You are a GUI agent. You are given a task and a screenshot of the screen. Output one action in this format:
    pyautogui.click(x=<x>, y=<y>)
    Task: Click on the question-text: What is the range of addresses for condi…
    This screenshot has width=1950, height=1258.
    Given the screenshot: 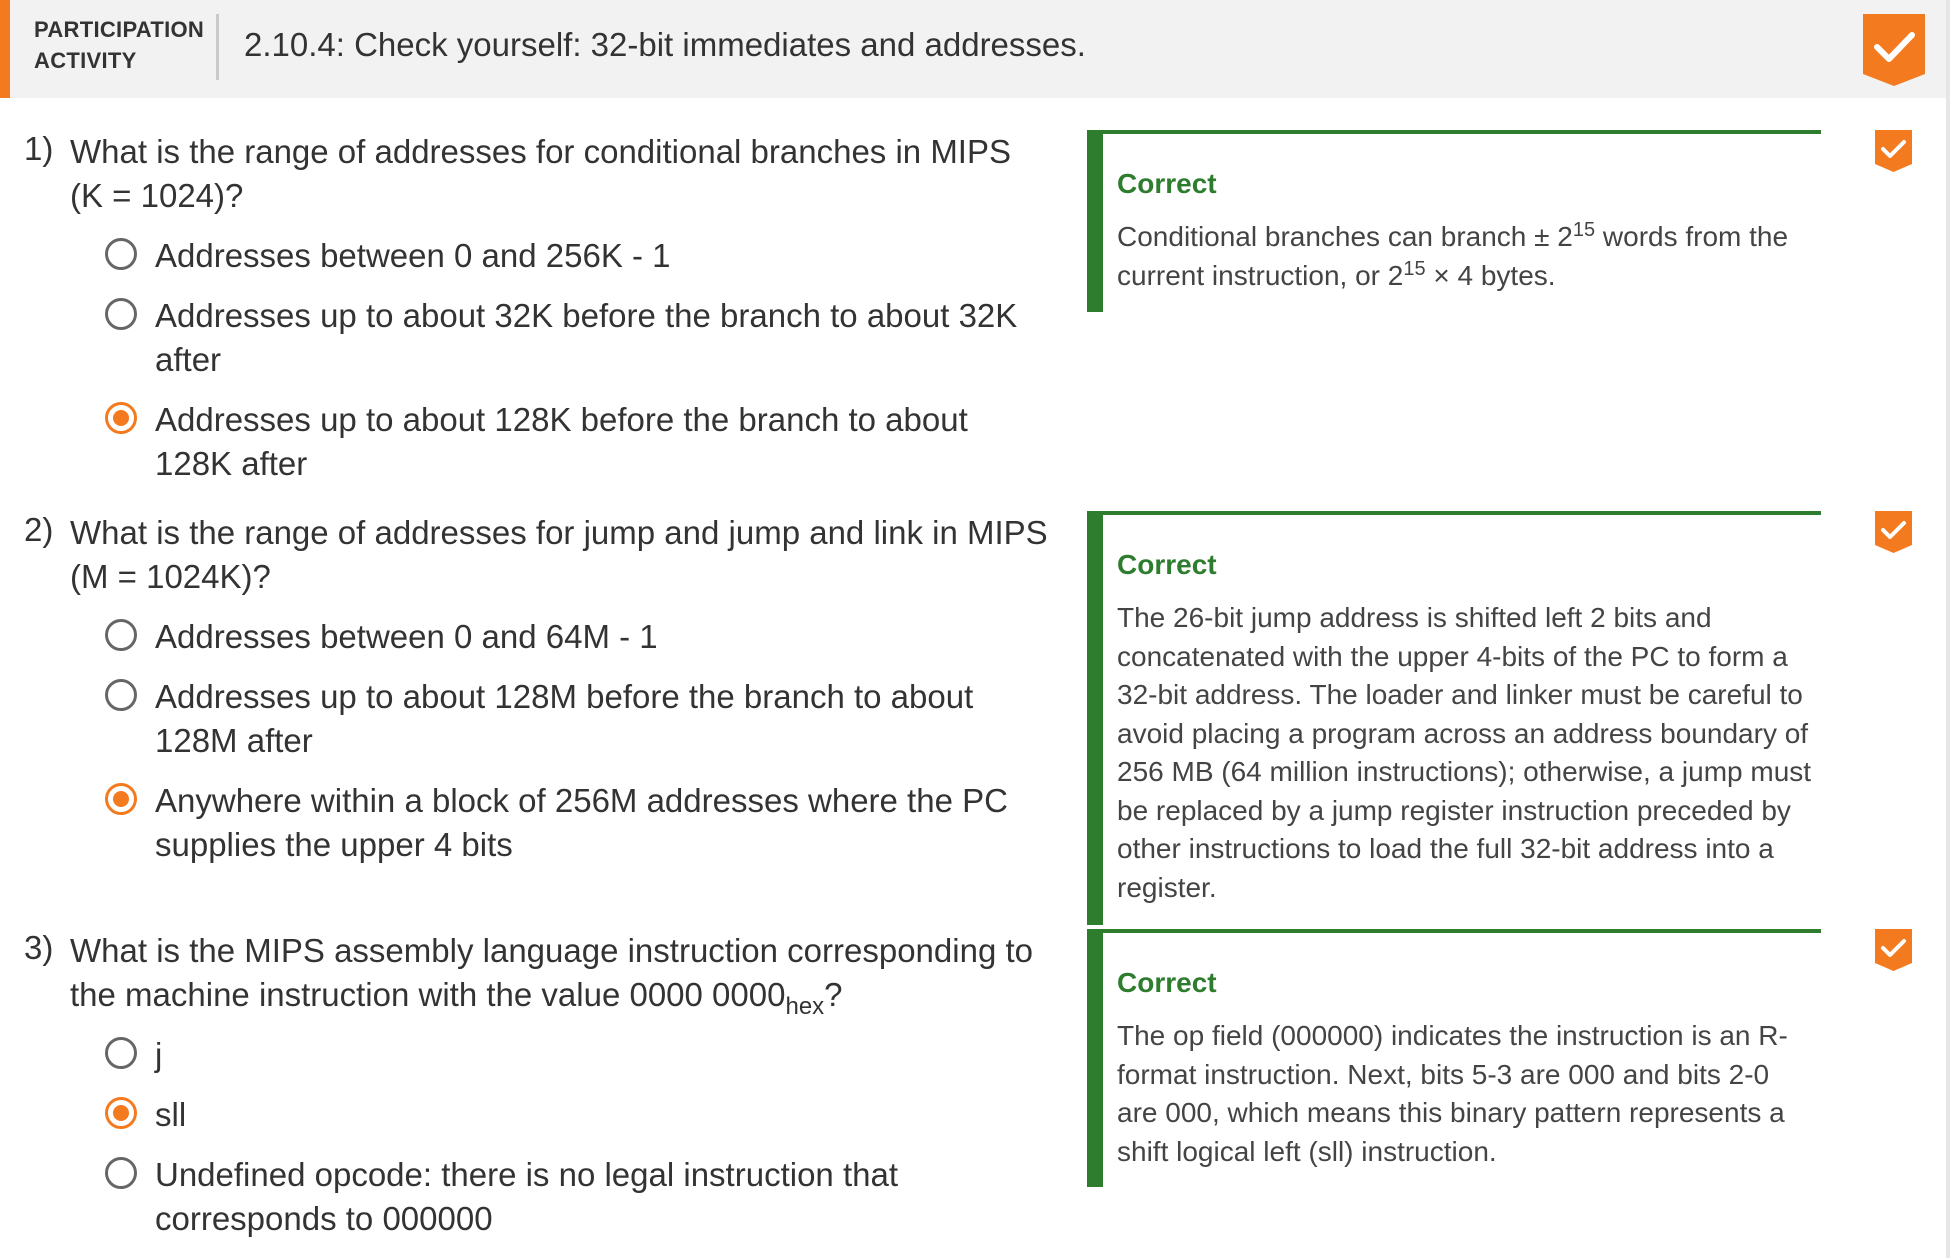 What is the action you would take?
    pyautogui.click(x=540, y=173)
    